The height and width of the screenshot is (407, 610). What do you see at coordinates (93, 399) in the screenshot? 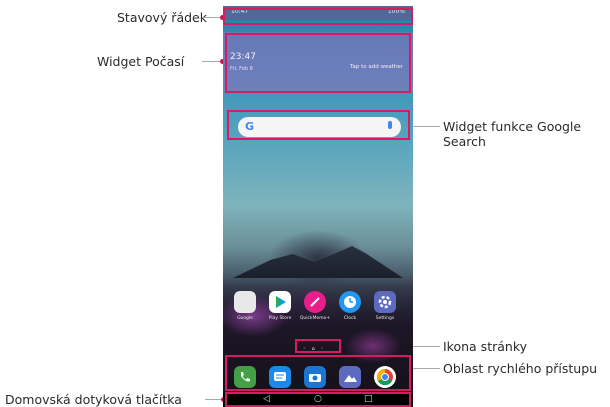
I see `home-touch-buttons-label: Domovská dotyková tlačítka` at bounding box center [93, 399].